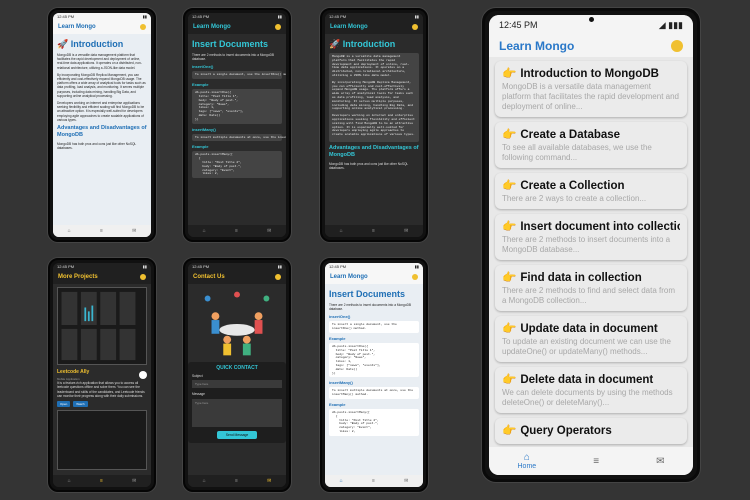 Image resolution: width=750 pixels, height=500 pixels. Describe the element at coordinates (670, 24) in the screenshot. I see `signal-wifi-battery-icon: ◢ ▮▮▮` at that location.